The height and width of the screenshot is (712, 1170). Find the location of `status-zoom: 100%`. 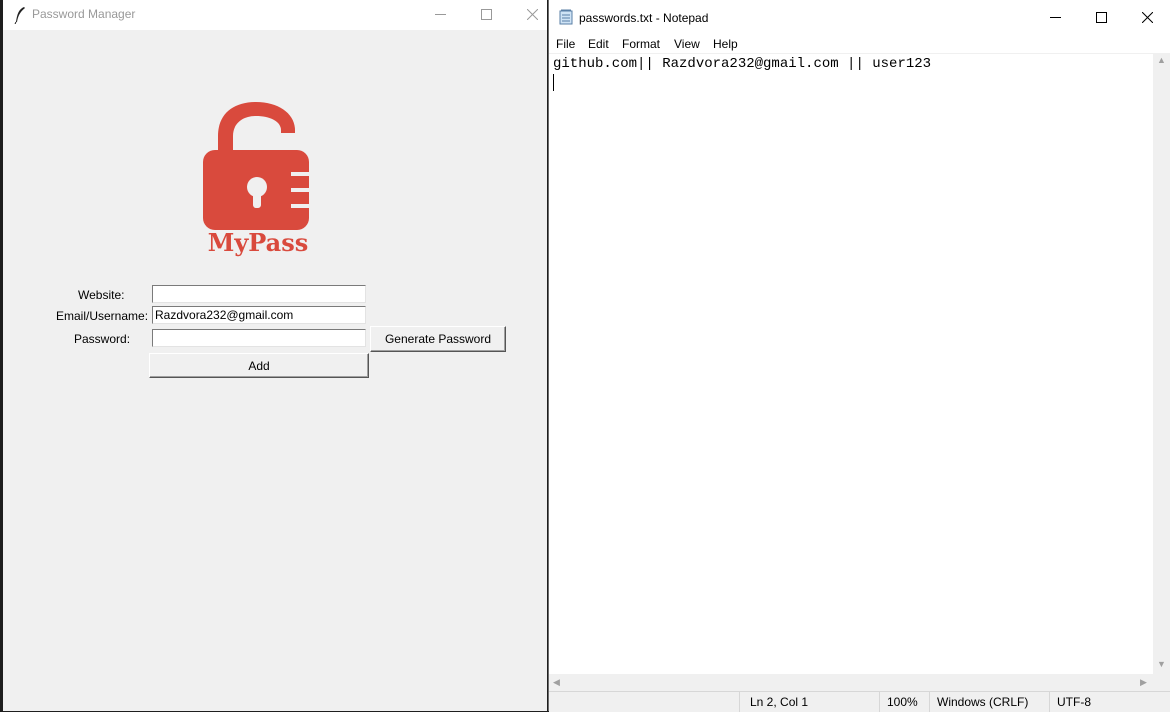

status-zoom: 100% is located at coordinates (902, 702).